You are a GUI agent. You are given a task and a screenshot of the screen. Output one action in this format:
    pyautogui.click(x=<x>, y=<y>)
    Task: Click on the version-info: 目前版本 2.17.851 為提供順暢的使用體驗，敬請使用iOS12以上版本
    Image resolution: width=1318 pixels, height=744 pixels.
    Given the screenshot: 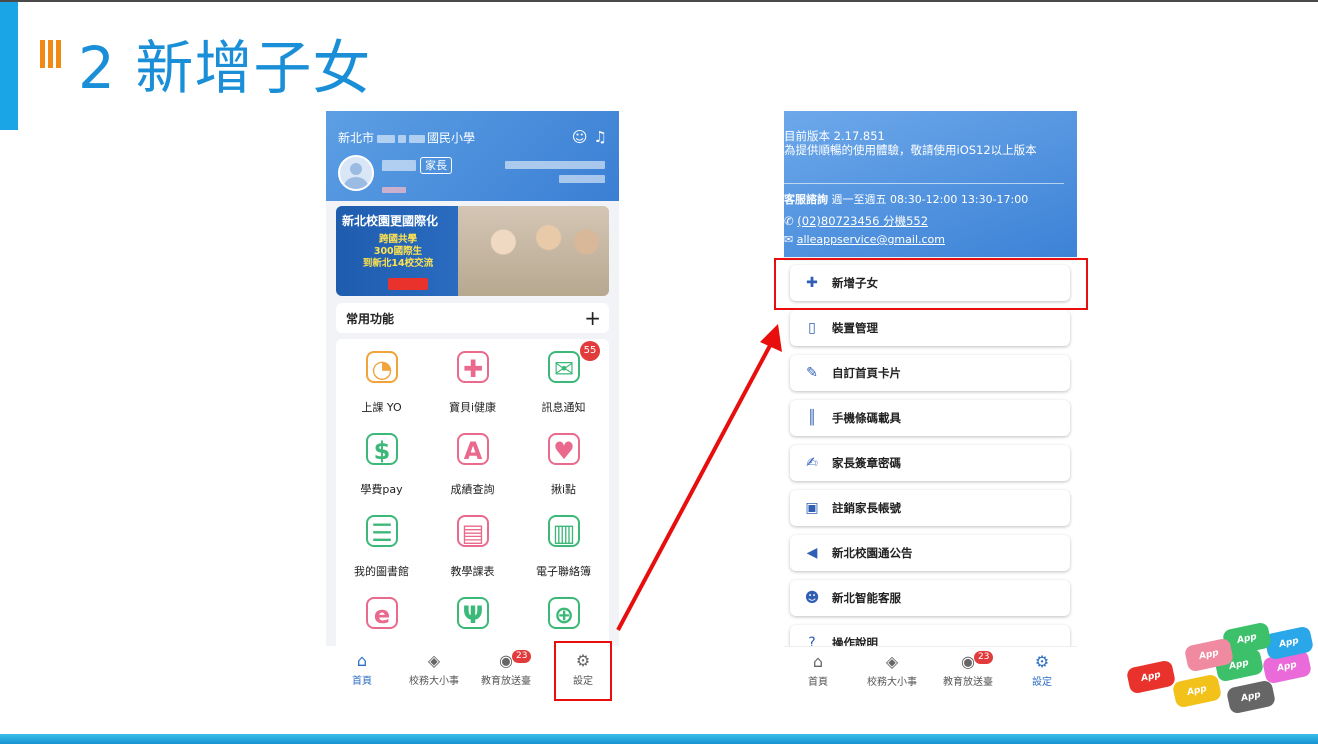 What is the action you would take?
    pyautogui.click(x=910, y=143)
    